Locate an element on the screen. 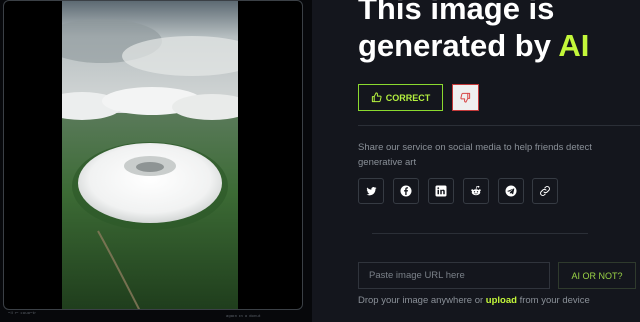  share-reddit-button is located at coordinates (476, 191).